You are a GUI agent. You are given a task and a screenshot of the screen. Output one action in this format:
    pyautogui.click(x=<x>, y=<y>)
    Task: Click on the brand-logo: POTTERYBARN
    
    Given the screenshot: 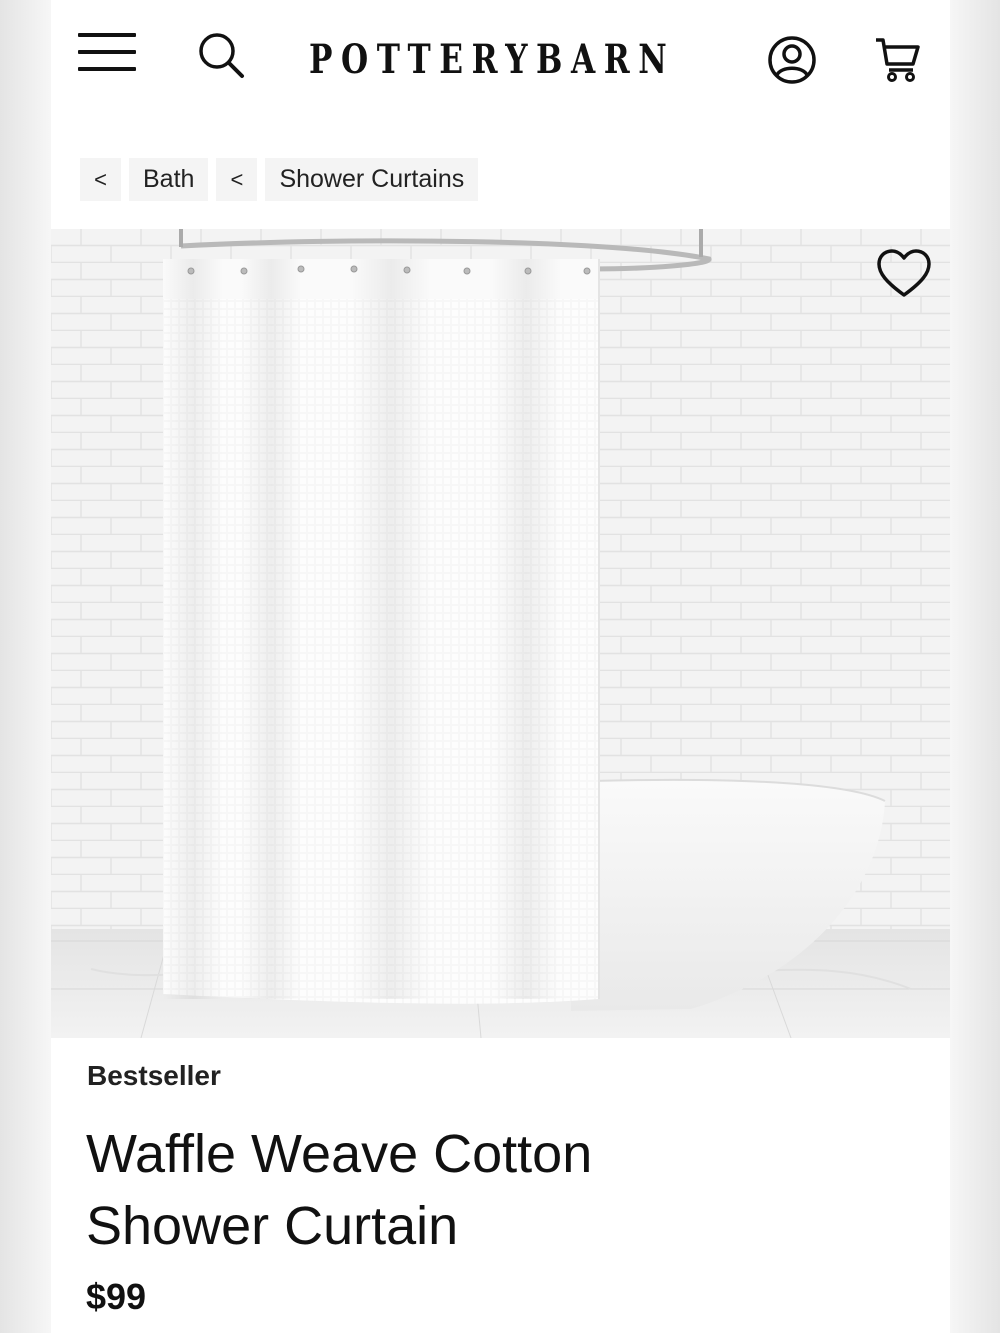 What is the action you would take?
    pyautogui.click(x=488, y=60)
    